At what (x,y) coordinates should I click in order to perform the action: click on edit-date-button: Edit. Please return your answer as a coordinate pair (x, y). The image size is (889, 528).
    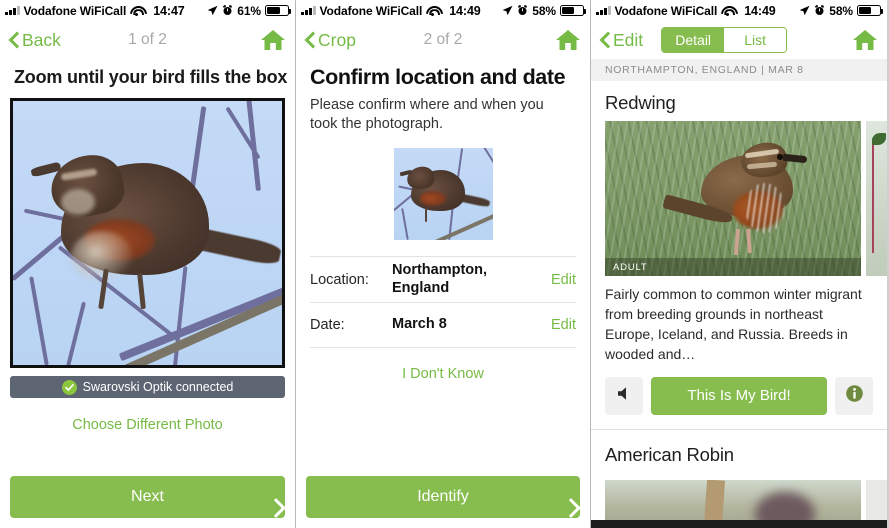
    Looking at the image, I should click on (559, 325).